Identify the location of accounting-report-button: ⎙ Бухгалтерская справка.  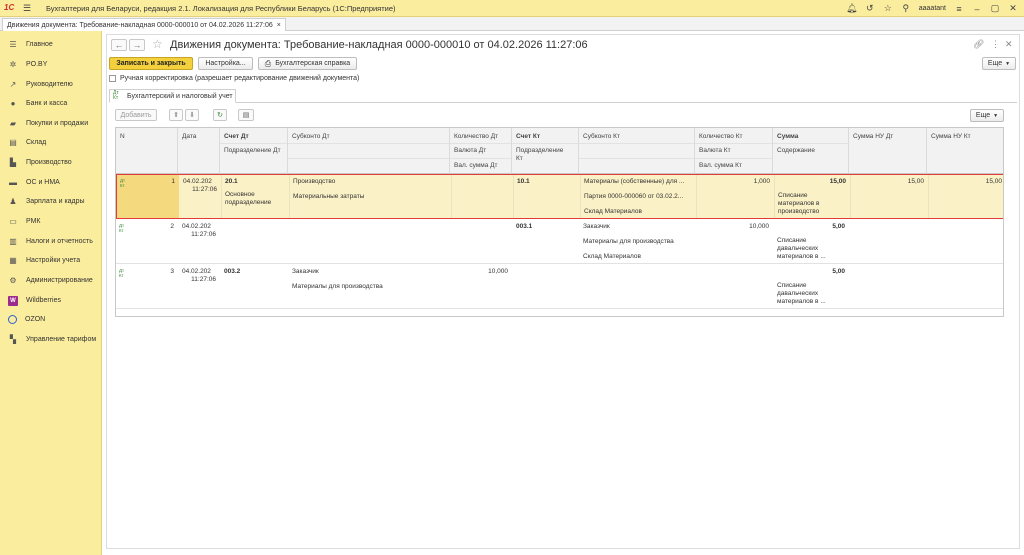
(307, 63).